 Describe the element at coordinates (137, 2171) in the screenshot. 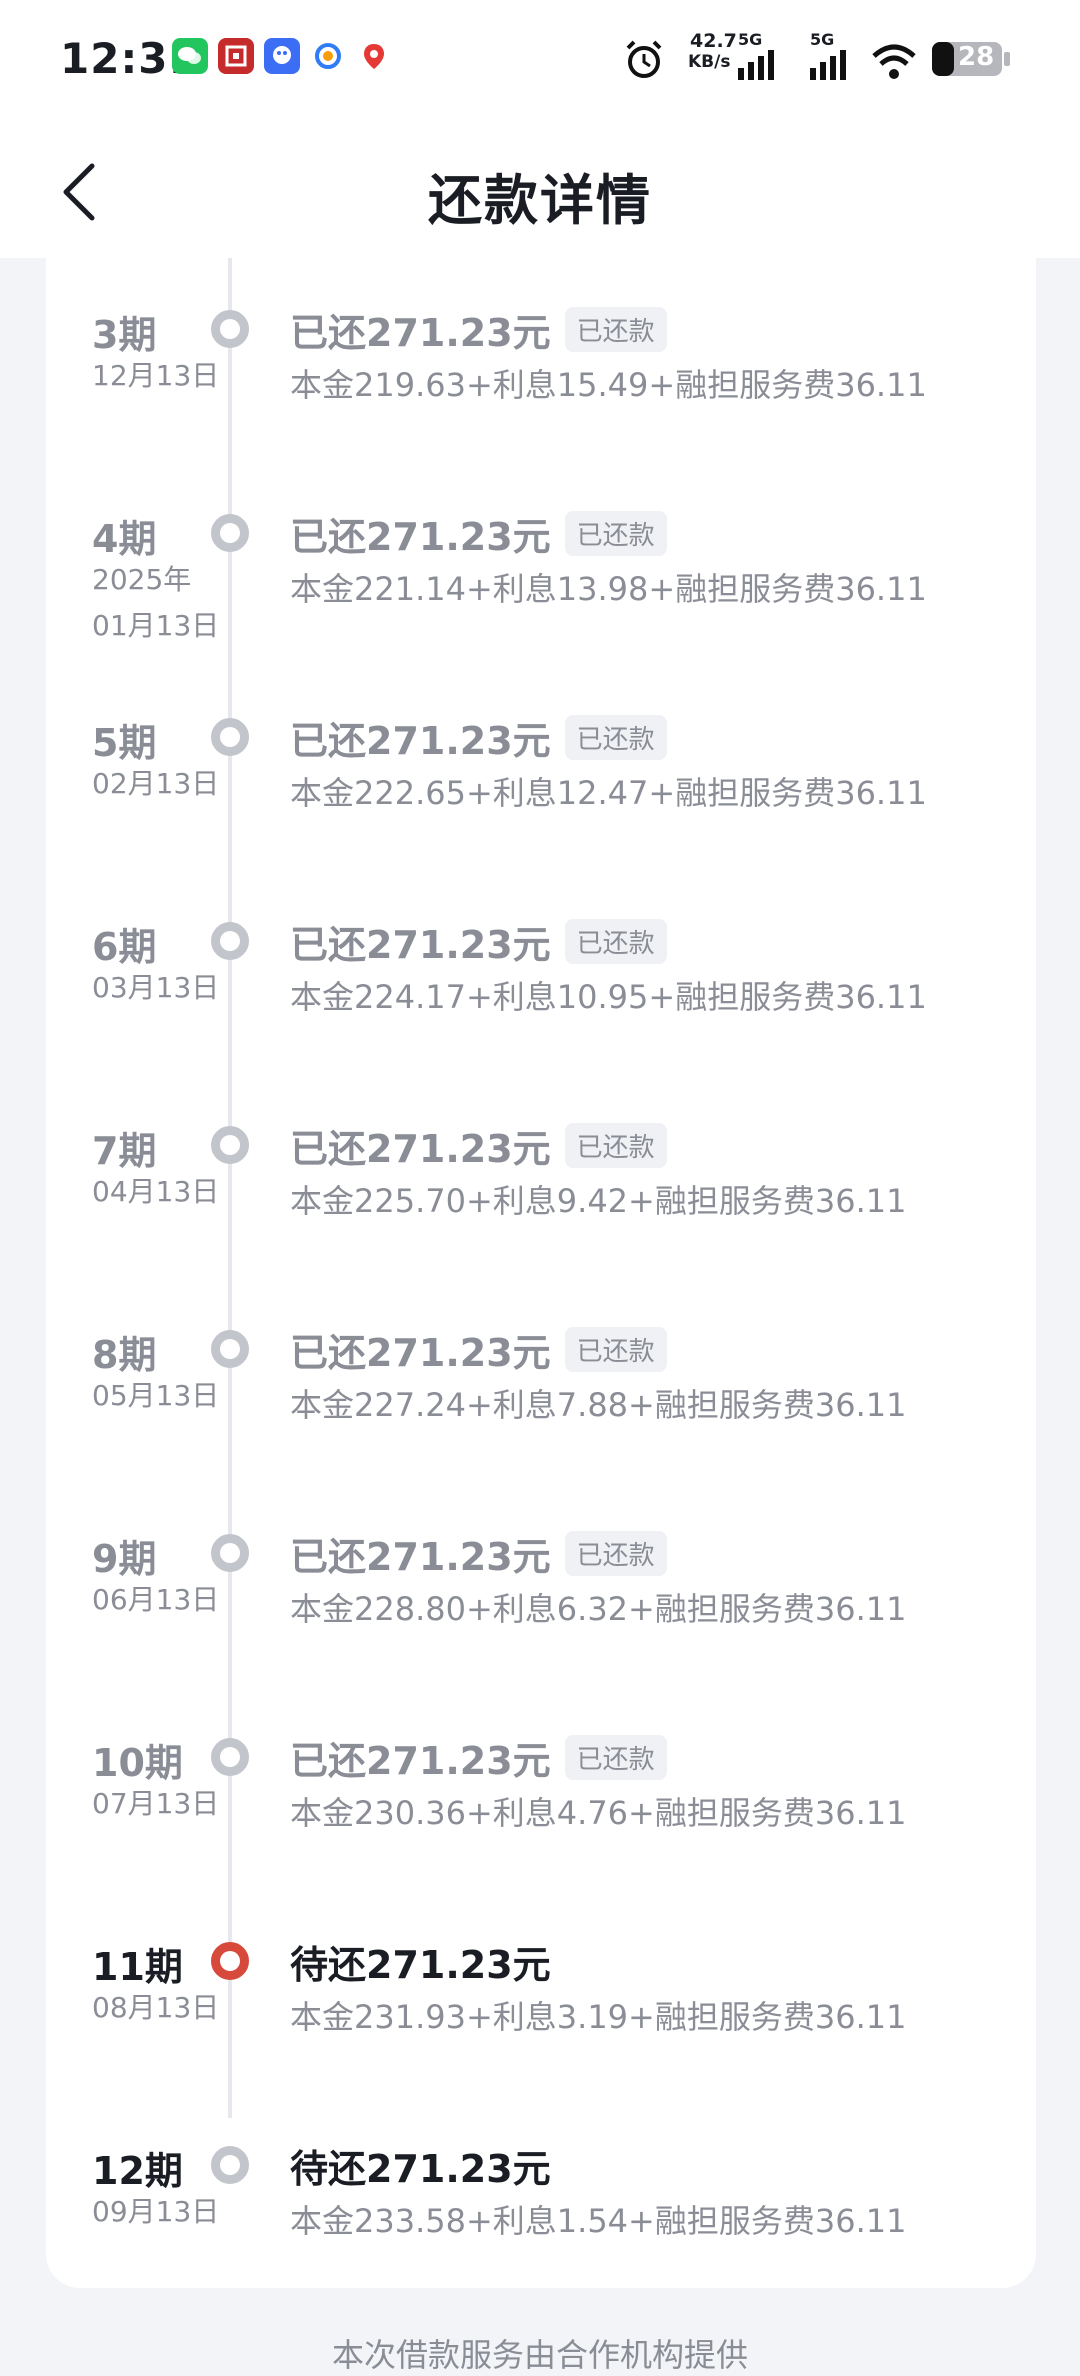

I see `installment-period: 12期` at that location.